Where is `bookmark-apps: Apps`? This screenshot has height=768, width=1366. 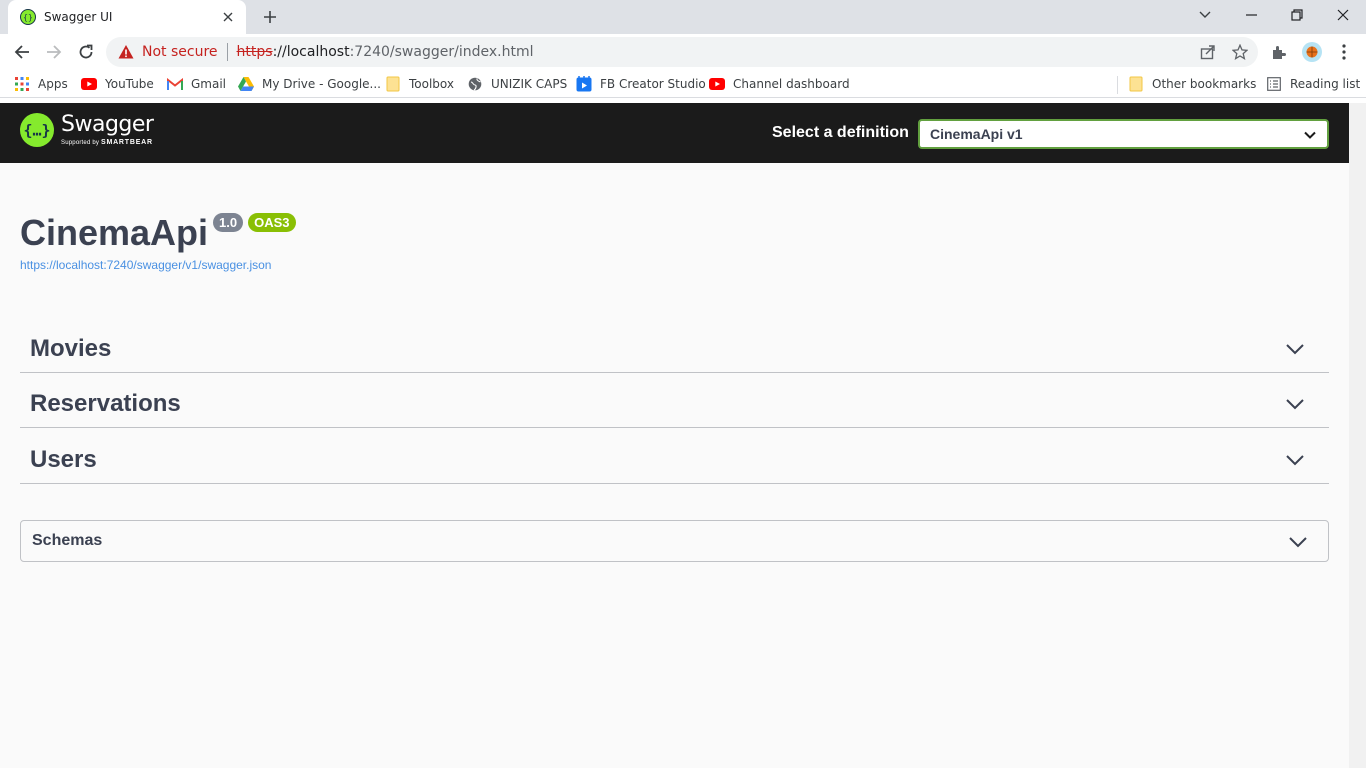 bookmark-apps: Apps is located at coordinates (41, 84).